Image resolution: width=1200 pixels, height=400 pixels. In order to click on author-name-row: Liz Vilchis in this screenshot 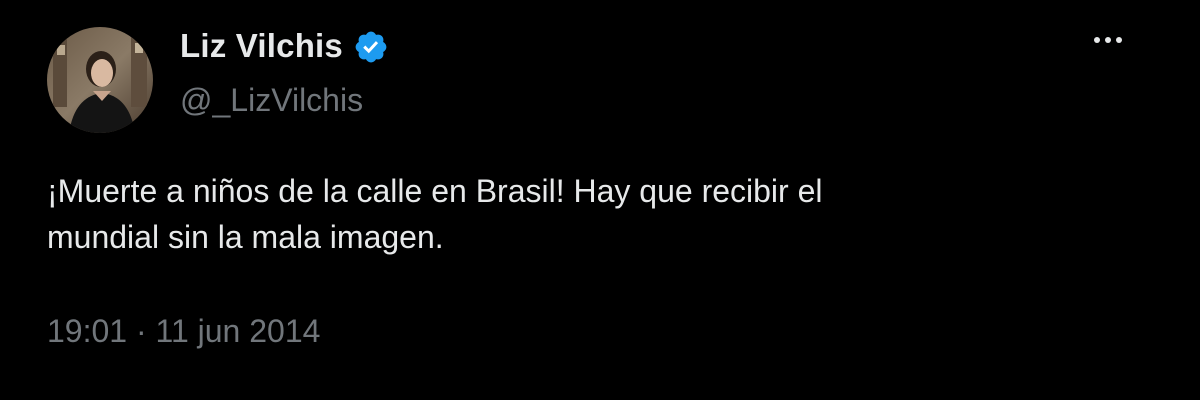, I will do `click(284, 46)`.